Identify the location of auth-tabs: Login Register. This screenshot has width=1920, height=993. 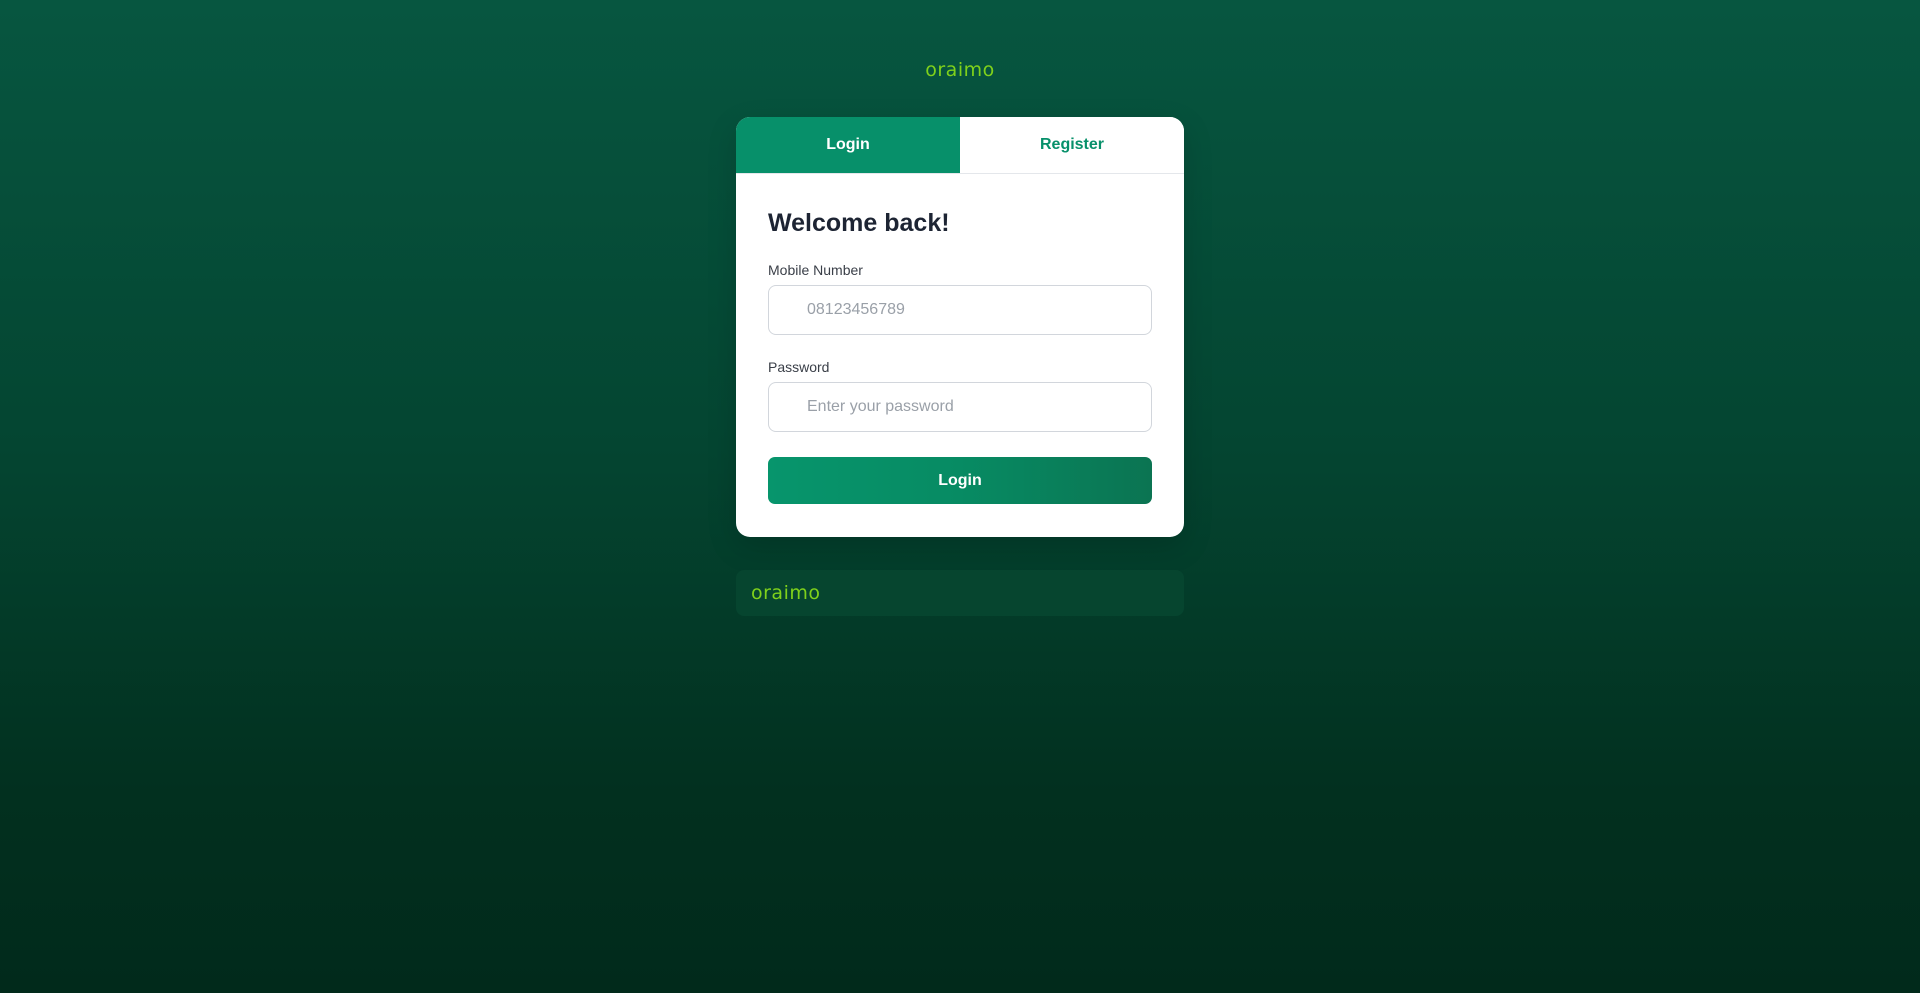
(960, 145).